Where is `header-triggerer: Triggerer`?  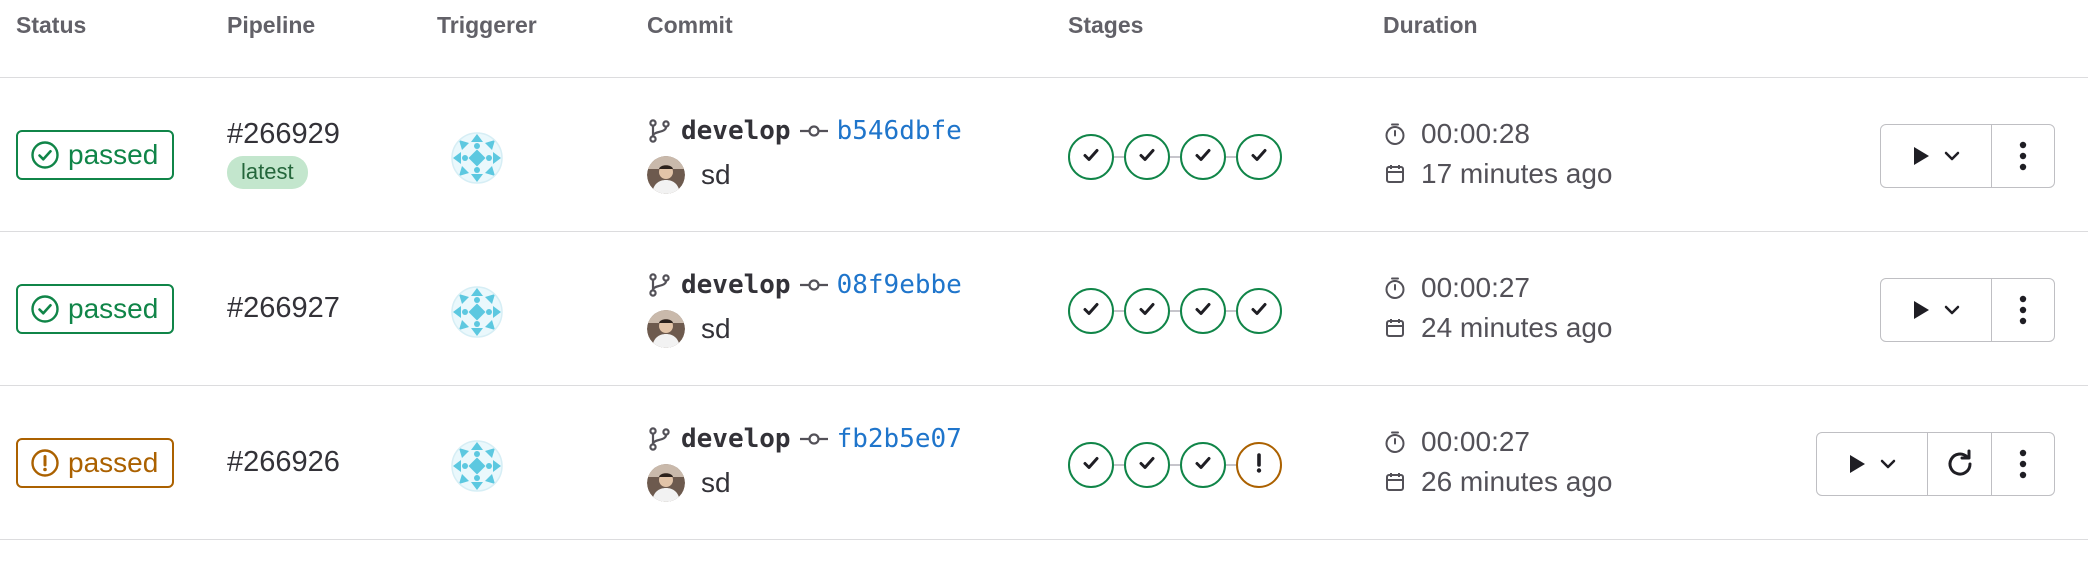
header-triggerer: Triggerer is located at coordinates (487, 25).